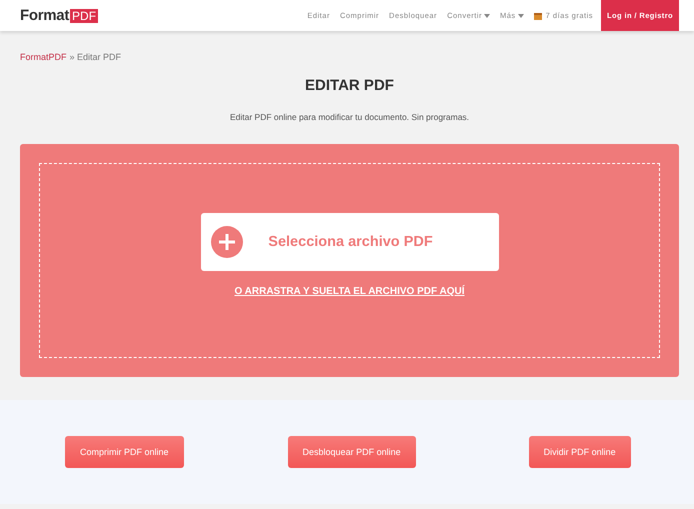 This screenshot has width=694, height=509. I want to click on plus-icon, so click(226, 242).